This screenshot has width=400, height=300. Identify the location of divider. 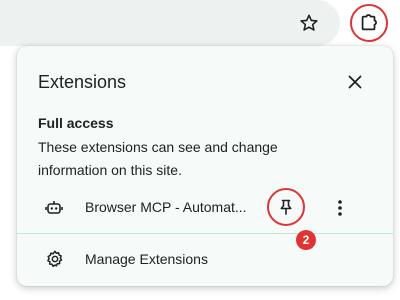
(205, 233).